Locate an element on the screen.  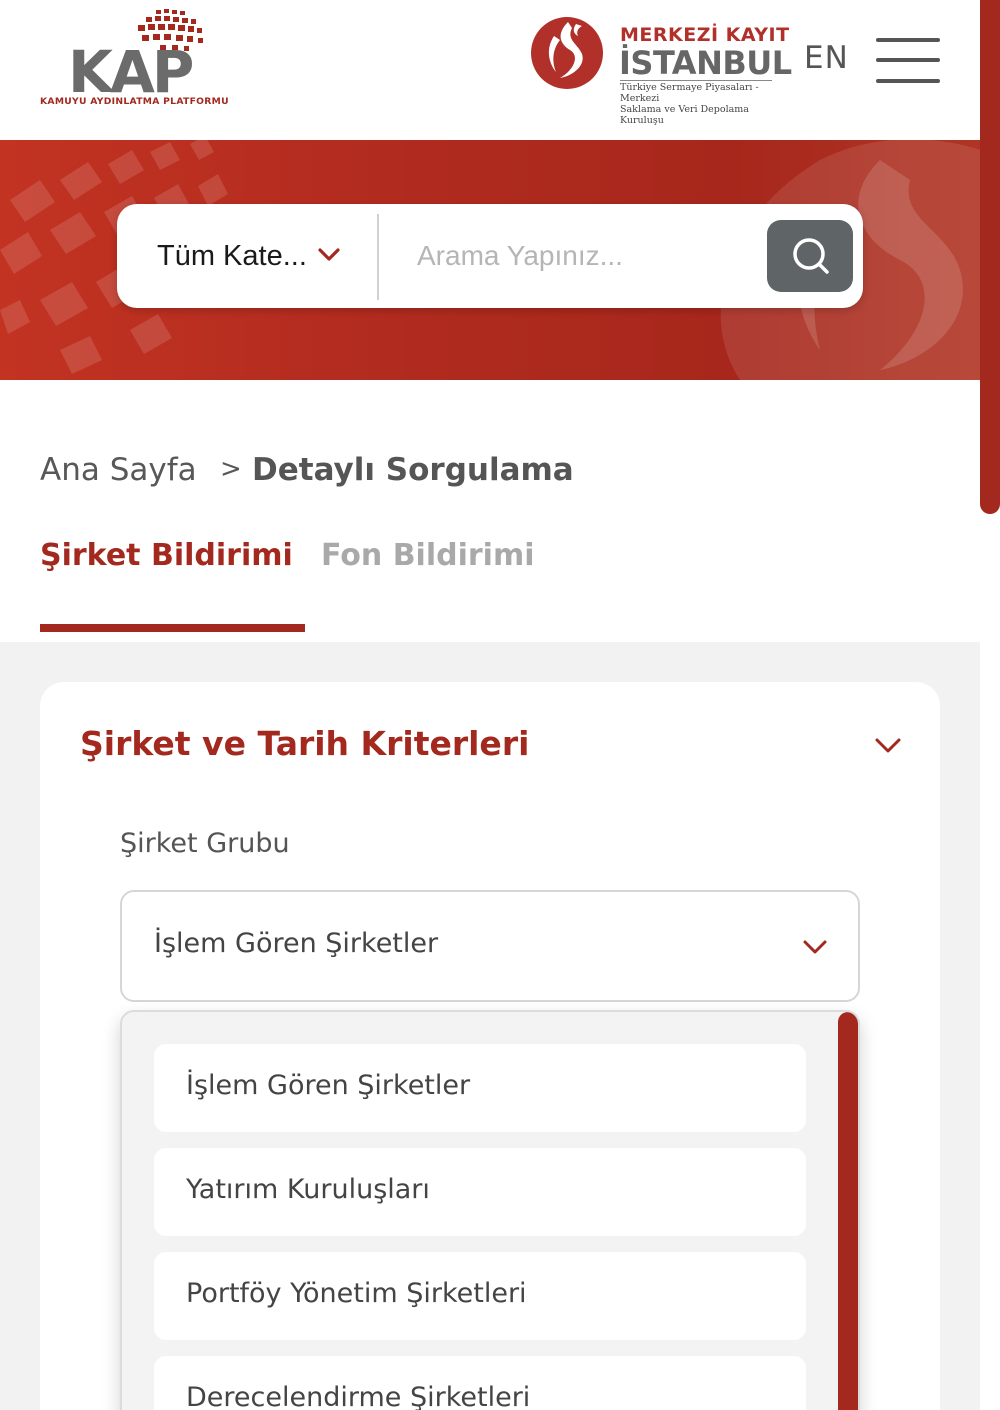
tab-company-notification: Şirket Bildirimi is located at coordinates (166, 555).